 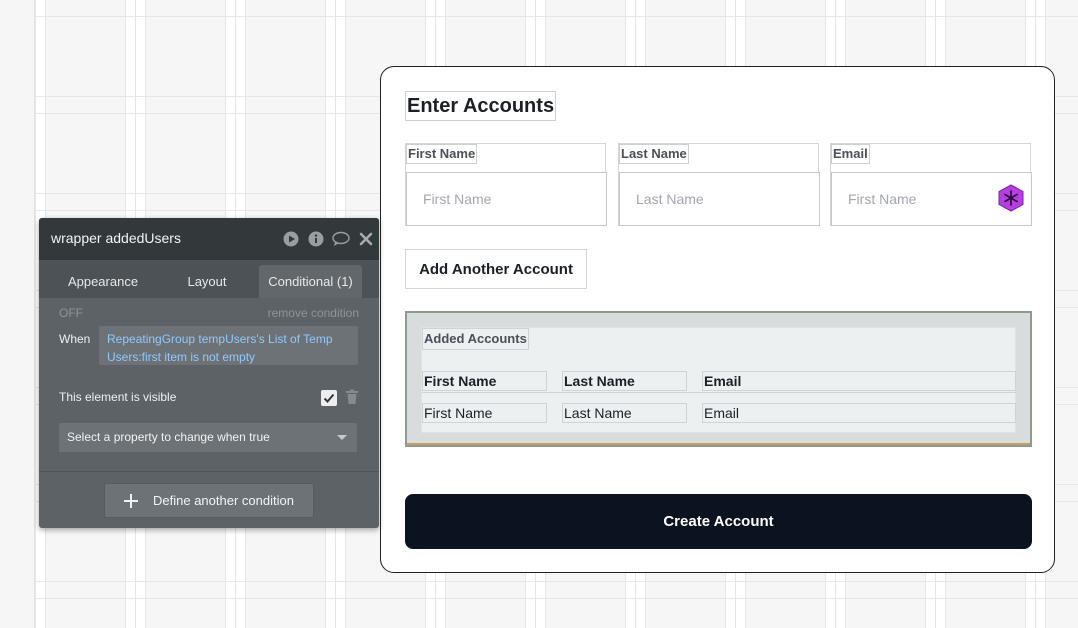 What do you see at coordinates (168, 437) in the screenshot?
I see `property-select-placeholder: Select a property to change when true` at bounding box center [168, 437].